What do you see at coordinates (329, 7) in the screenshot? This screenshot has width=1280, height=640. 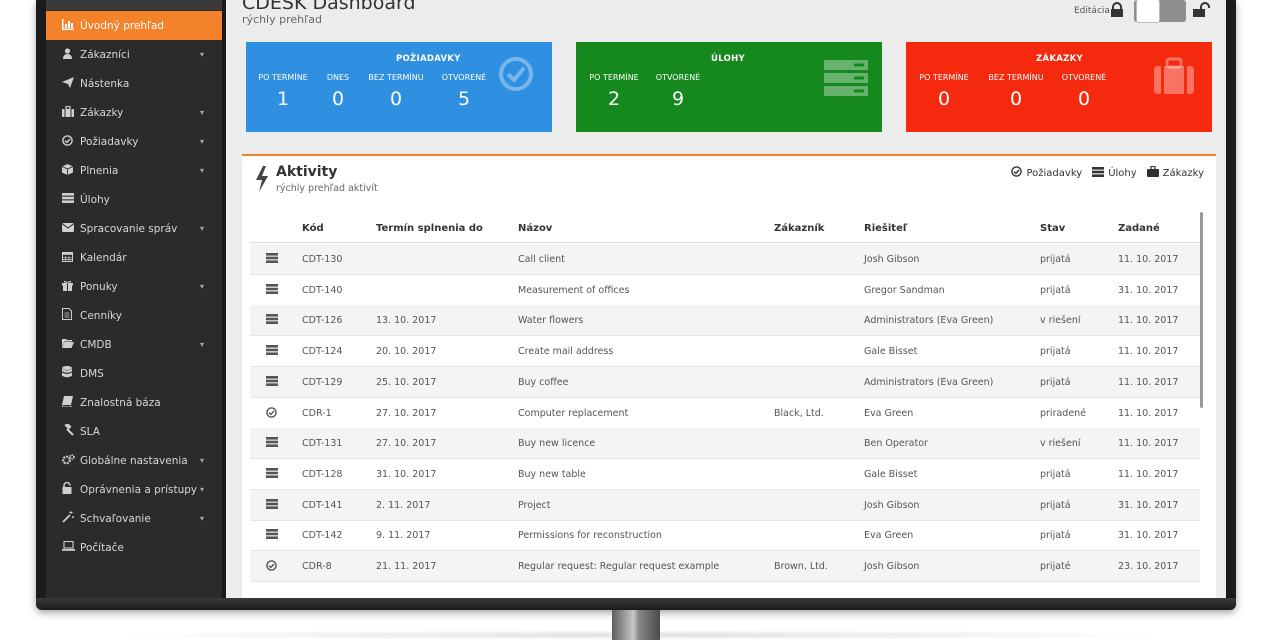 I see `page-title: CDESK Dashboard` at bounding box center [329, 7].